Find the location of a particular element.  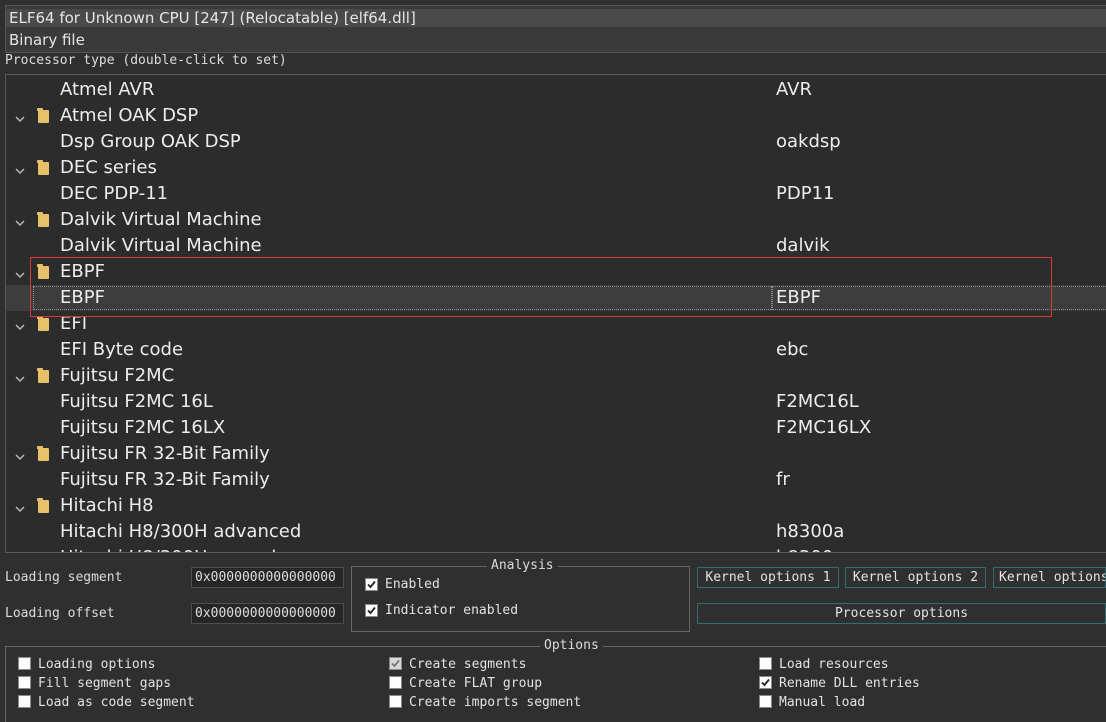

create-segments-label: Create segments is located at coordinates (468, 664).